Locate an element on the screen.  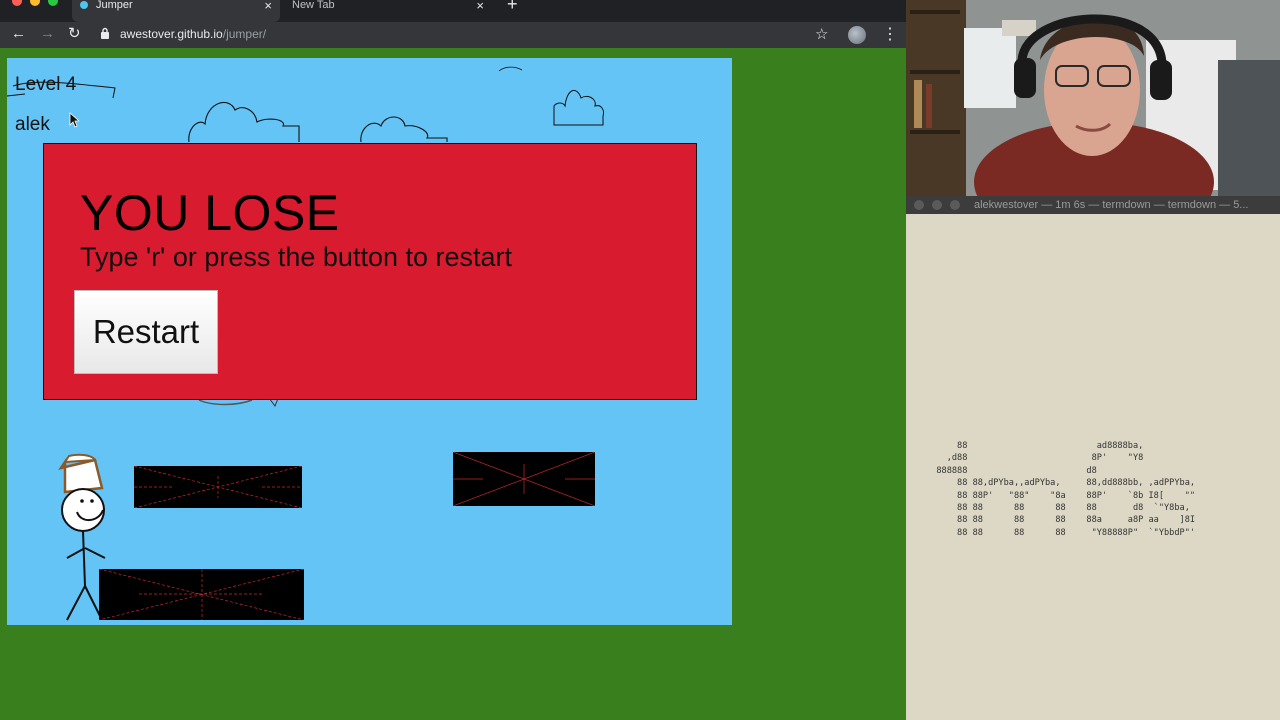
lock-icon is located at coordinates (105, 34).